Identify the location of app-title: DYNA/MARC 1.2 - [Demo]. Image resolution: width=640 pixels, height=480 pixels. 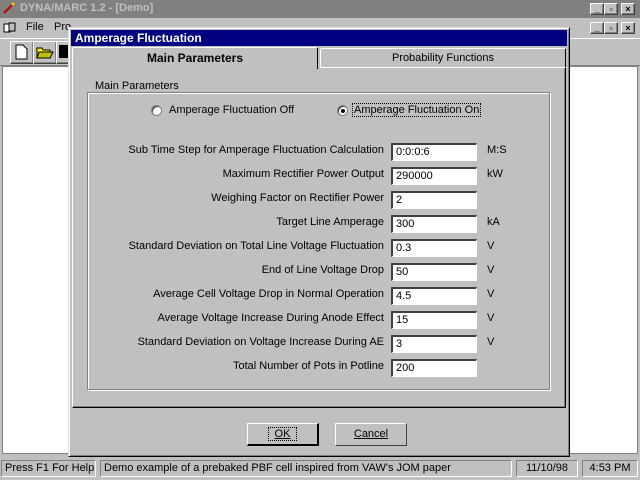
(87, 8).